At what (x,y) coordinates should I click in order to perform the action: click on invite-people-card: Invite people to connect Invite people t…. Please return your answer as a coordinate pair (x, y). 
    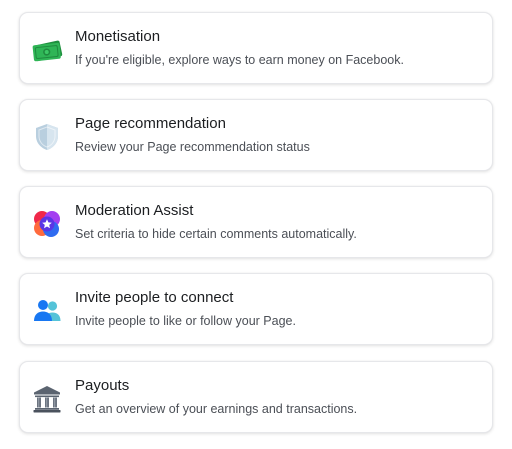
    Looking at the image, I should click on (256, 309).